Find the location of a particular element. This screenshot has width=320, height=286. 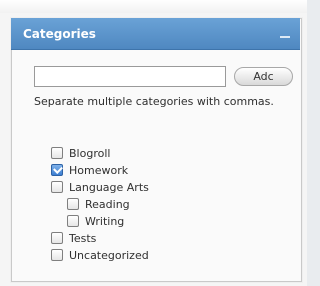

category-item-language-arts: Language Arts is located at coordinates (100, 187).